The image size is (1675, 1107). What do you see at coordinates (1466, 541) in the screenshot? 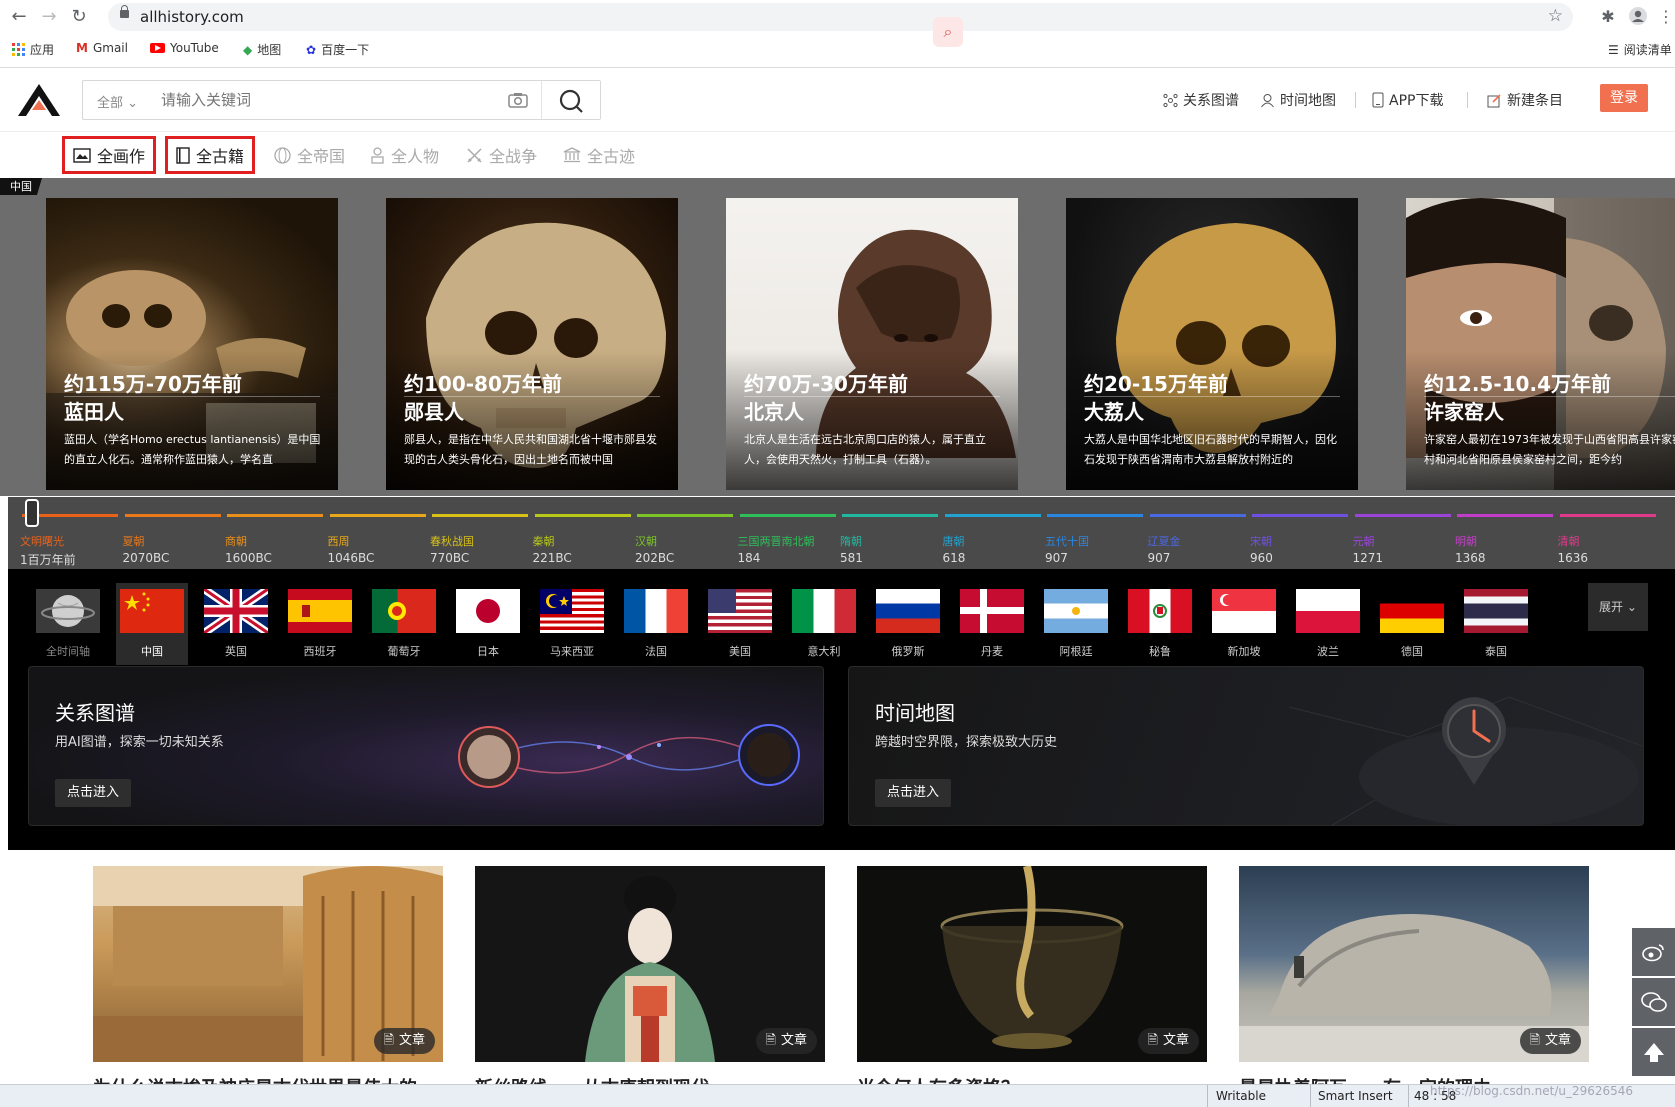
I see `timeline-dynasty-label: 明朝` at bounding box center [1466, 541].